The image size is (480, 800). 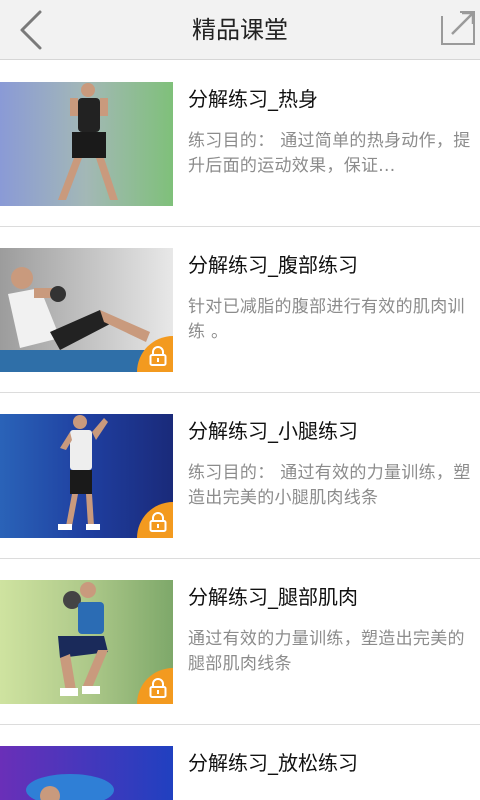 I want to click on page-title: 精品课堂, so click(x=240, y=30).